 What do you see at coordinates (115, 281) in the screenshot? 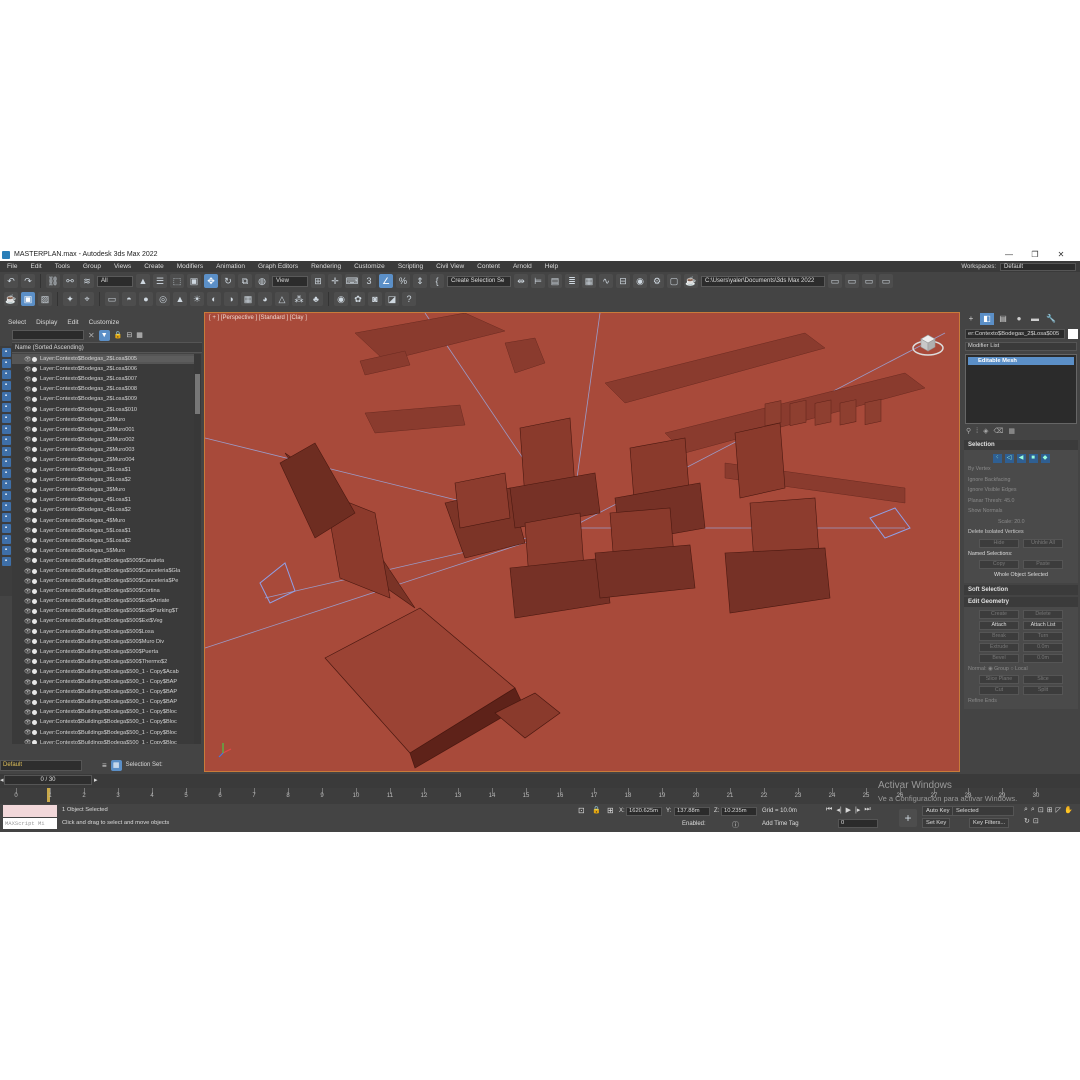
I see `selection-filter-dropdown: All` at bounding box center [115, 281].